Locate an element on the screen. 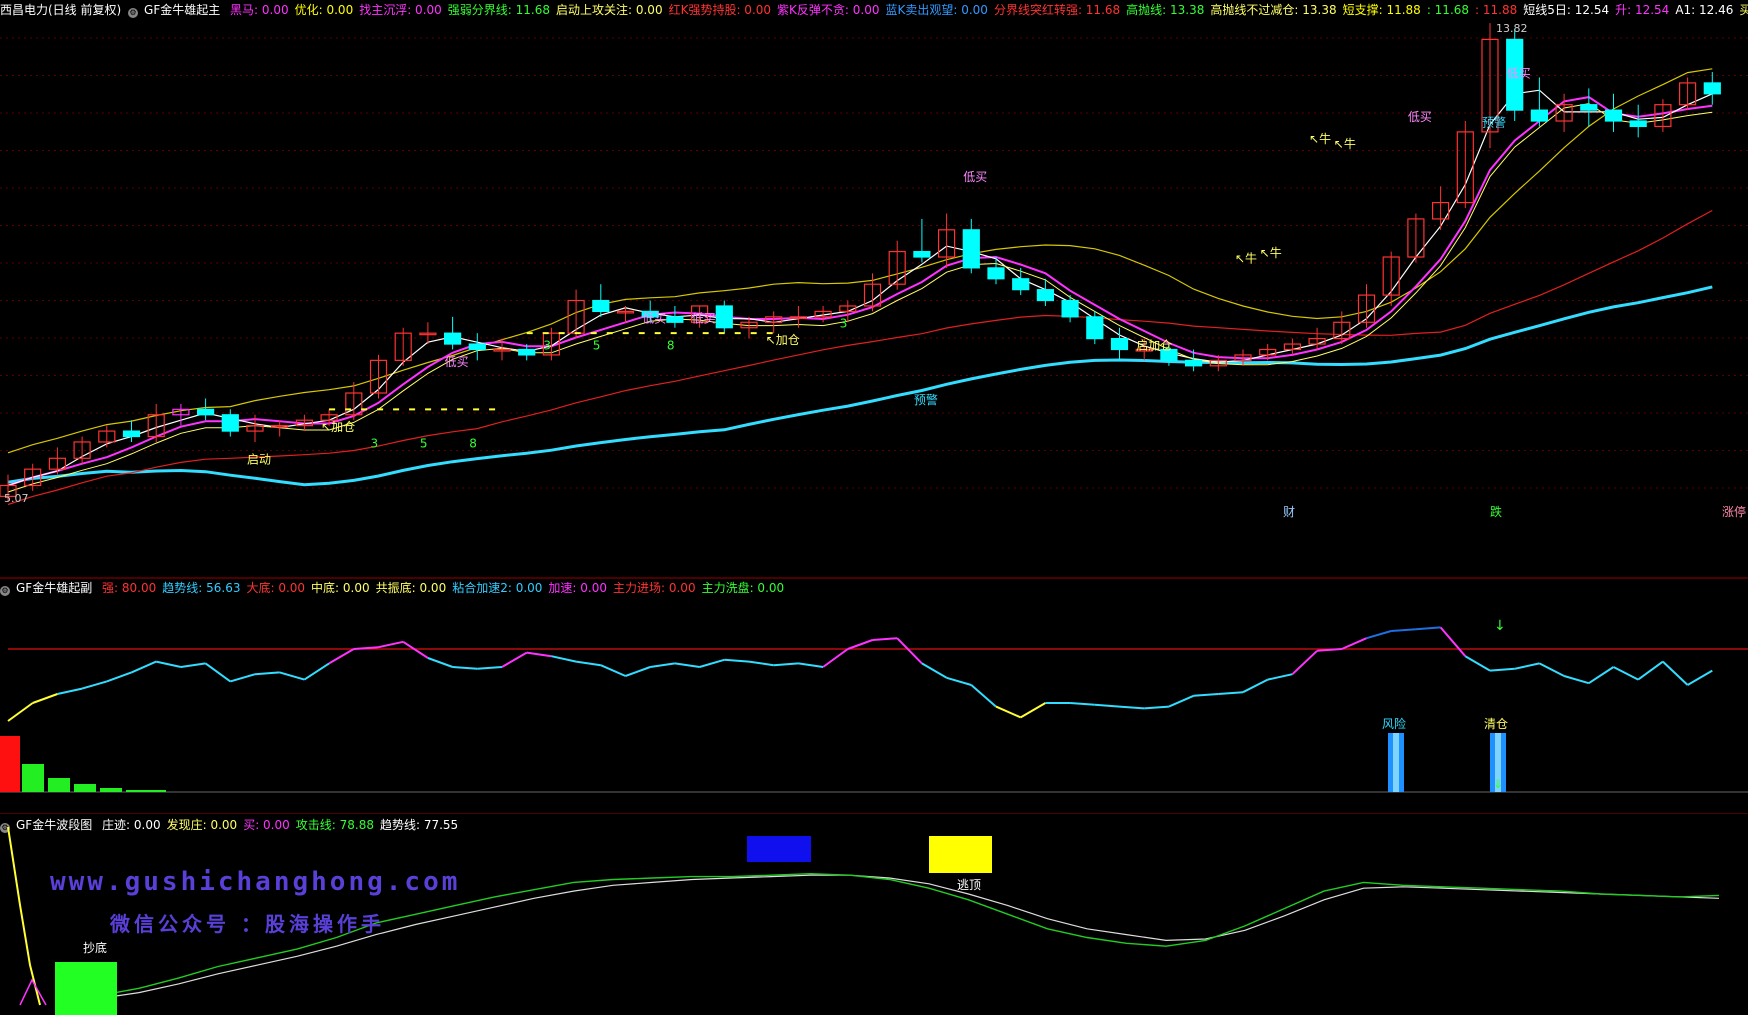 Image resolution: width=1748 pixels, height=1015 pixels. signal-start: 启动 is located at coordinates (259, 460).